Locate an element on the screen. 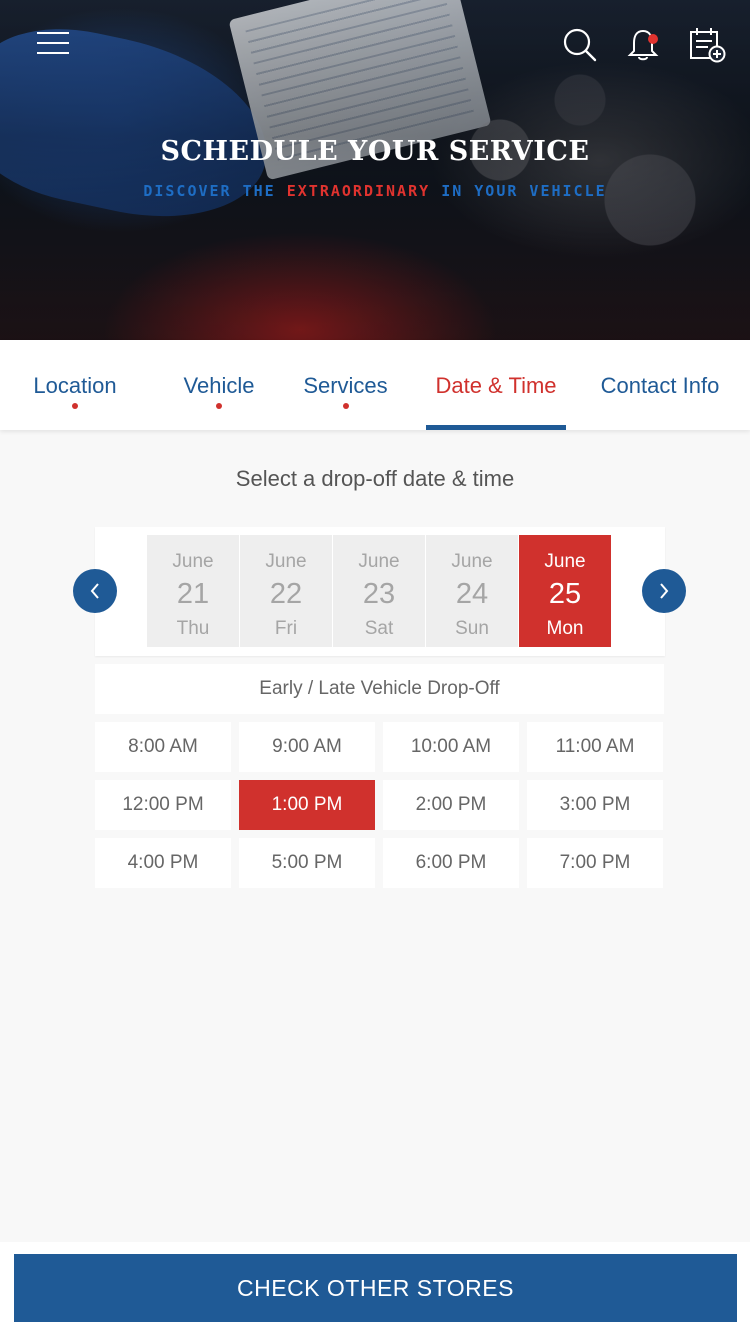  section-title: Select a drop-off date & time is located at coordinates (375, 478).